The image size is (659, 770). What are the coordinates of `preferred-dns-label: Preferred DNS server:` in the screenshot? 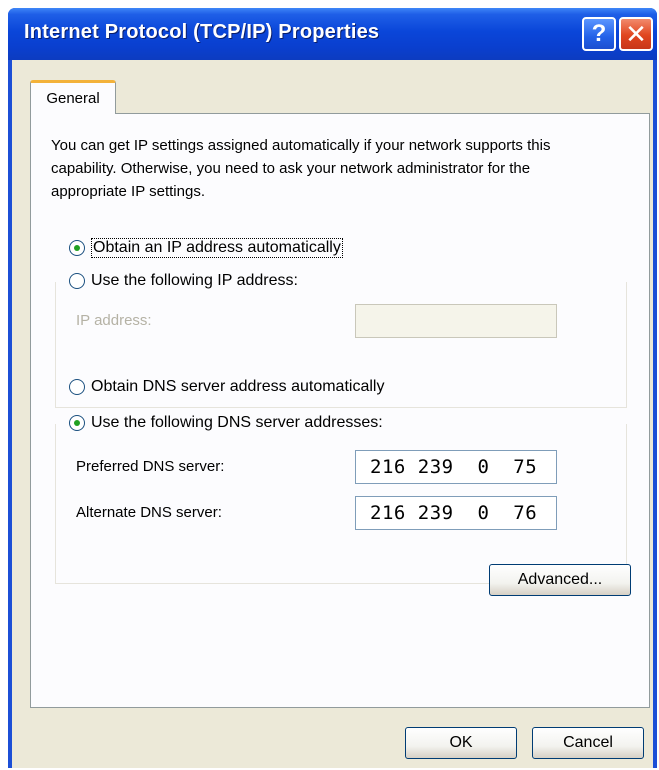 It's located at (150, 466).